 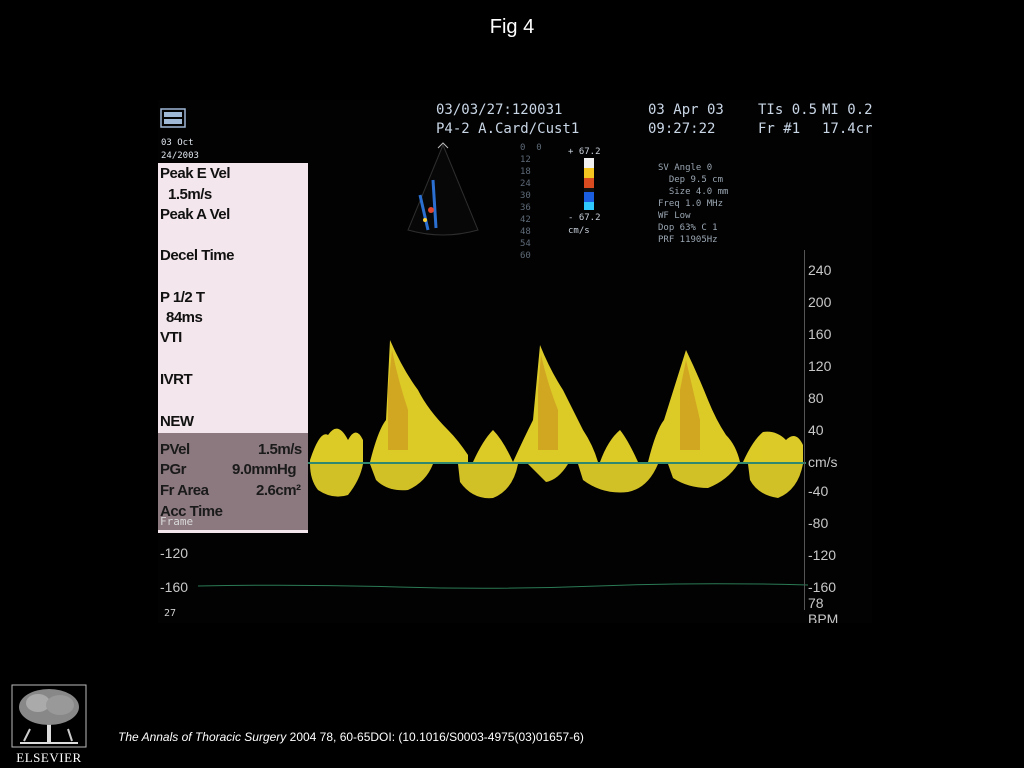 I want to click on right-axis-unit: cm/s, so click(x=823, y=462).